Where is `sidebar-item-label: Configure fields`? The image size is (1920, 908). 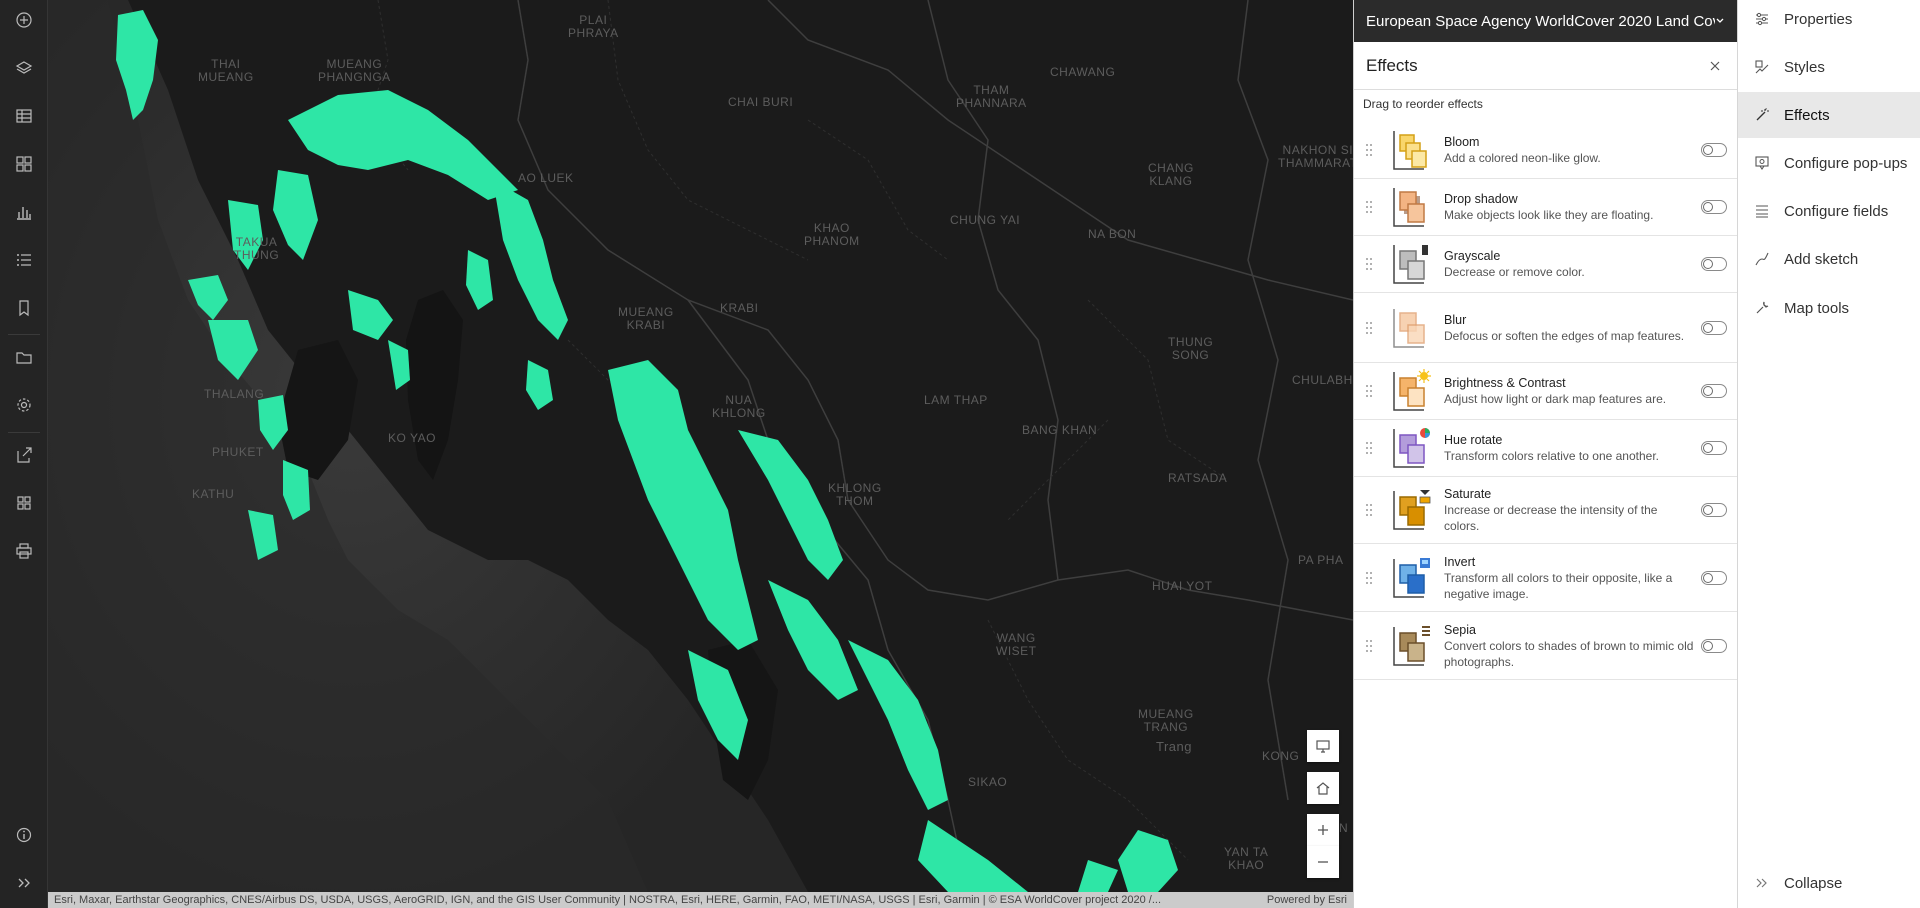
sidebar-item-label: Configure fields is located at coordinates (1836, 211).